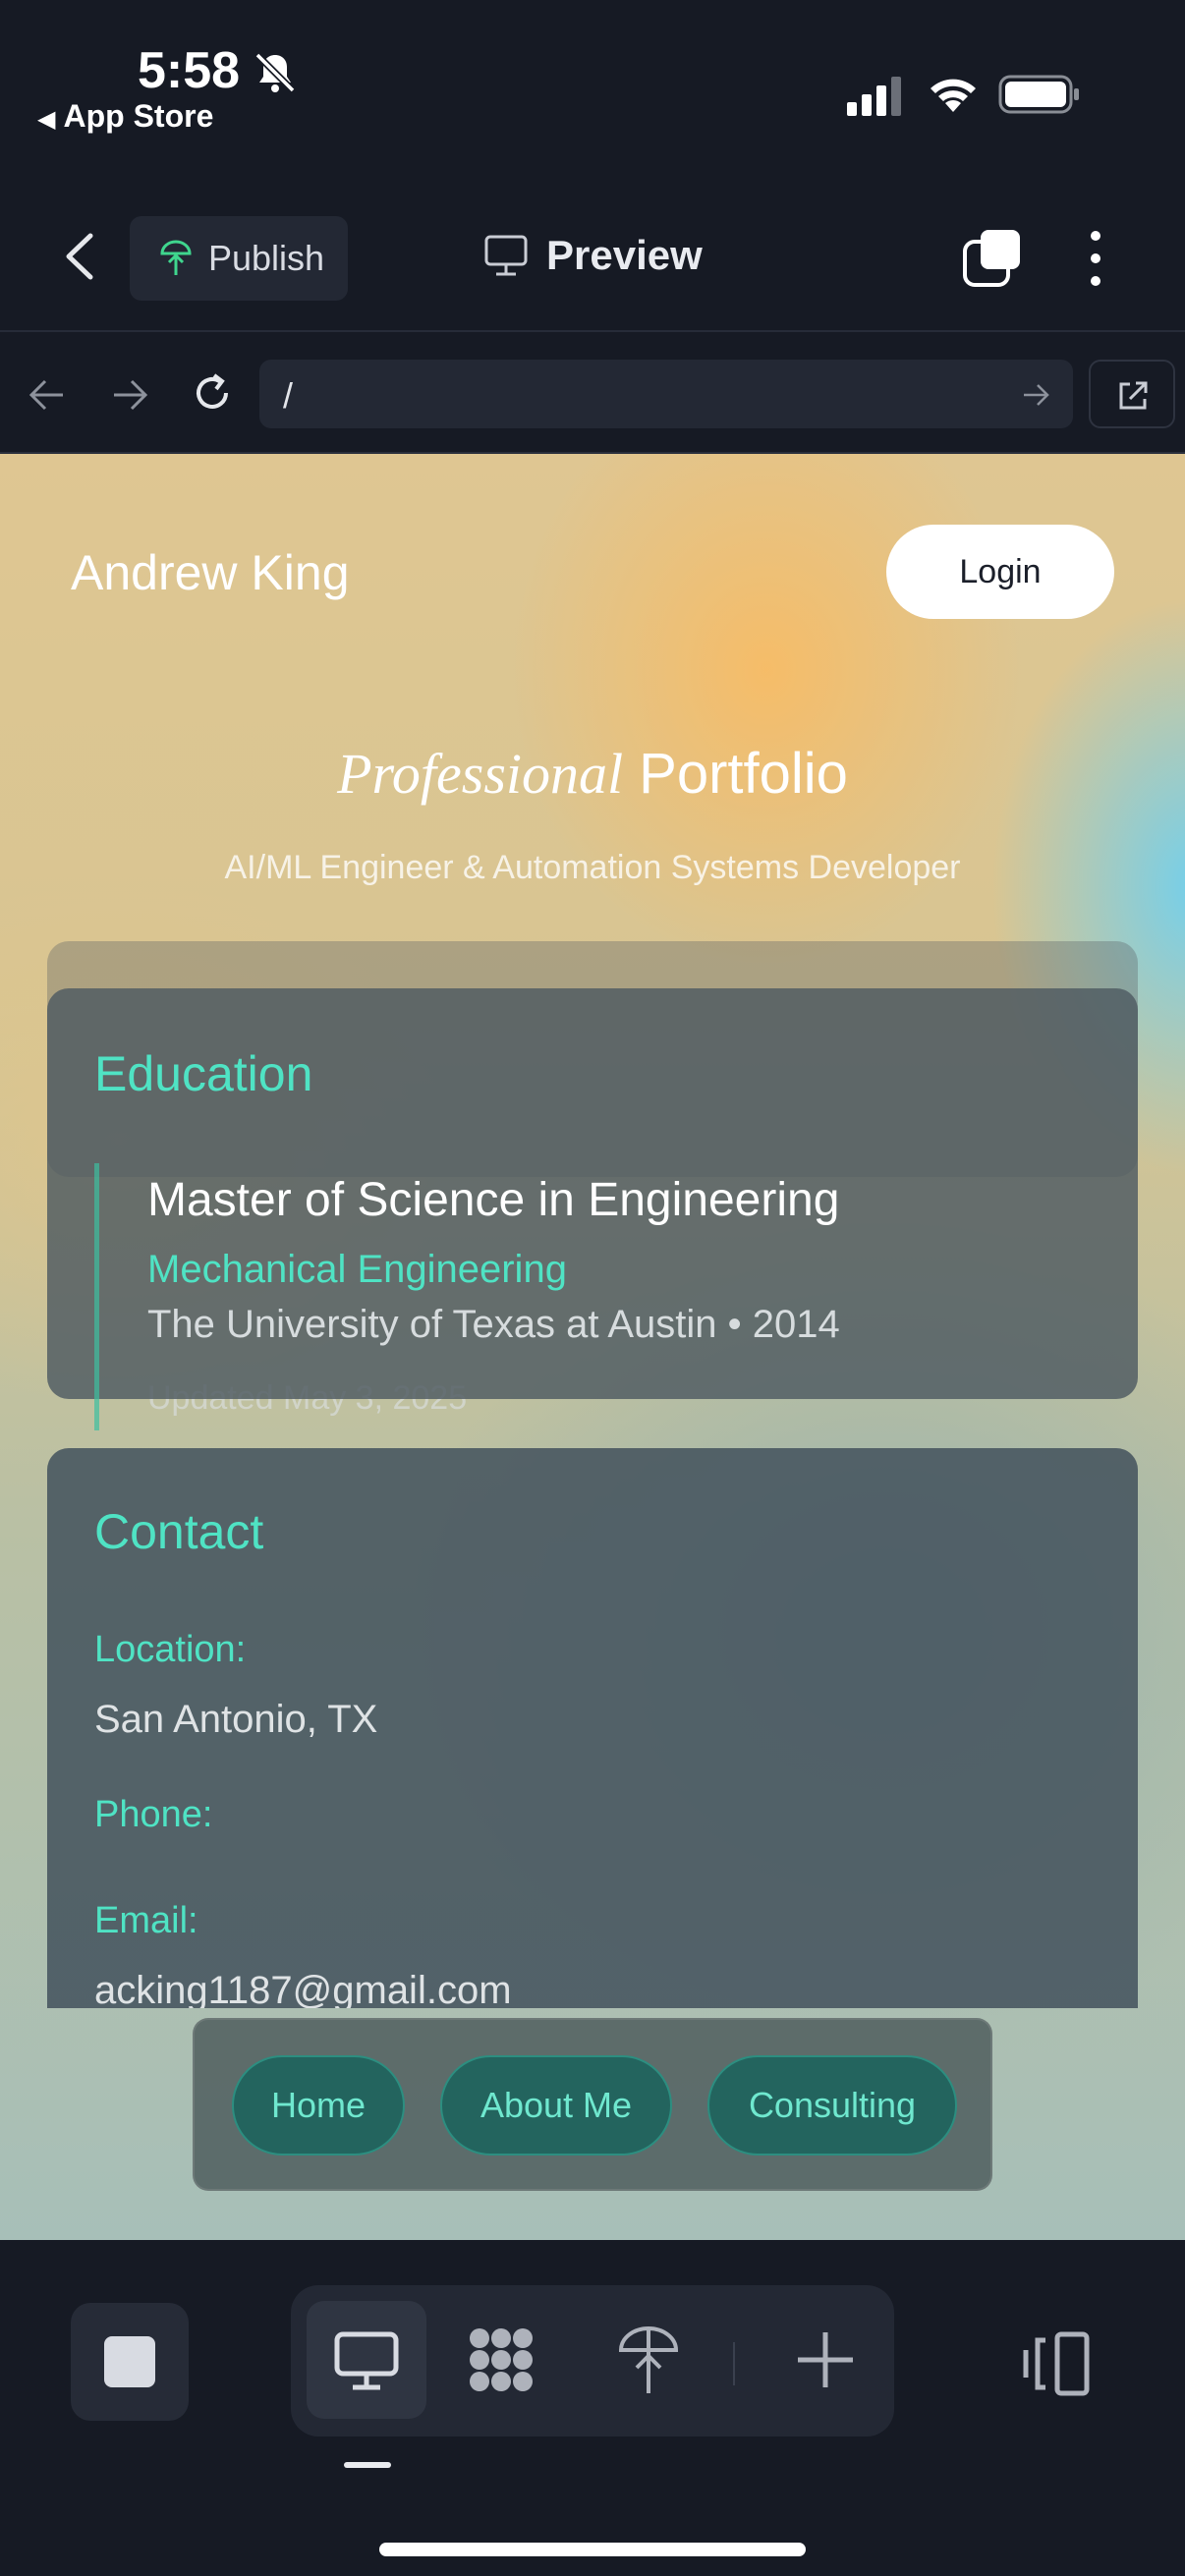  What do you see at coordinates (592, 2549) in the screenshot?
I see `home-indicator` at bounding box center [592, 2549].